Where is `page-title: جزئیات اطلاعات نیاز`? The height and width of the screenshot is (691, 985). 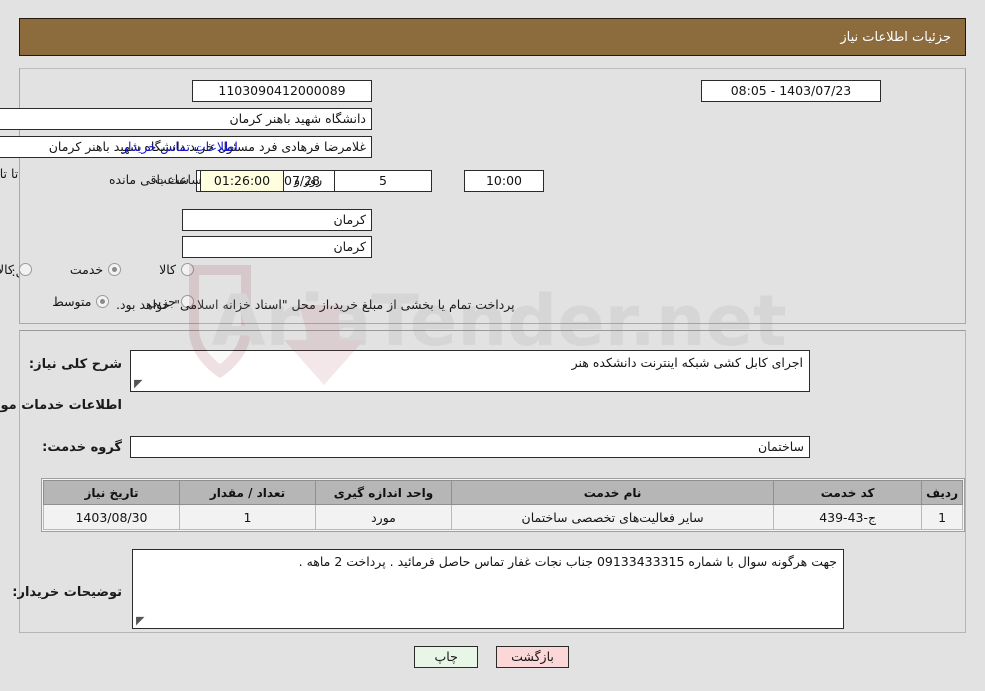 page-title: جزئیات اطلاعات نیاز is located at coordinates (896, 37).